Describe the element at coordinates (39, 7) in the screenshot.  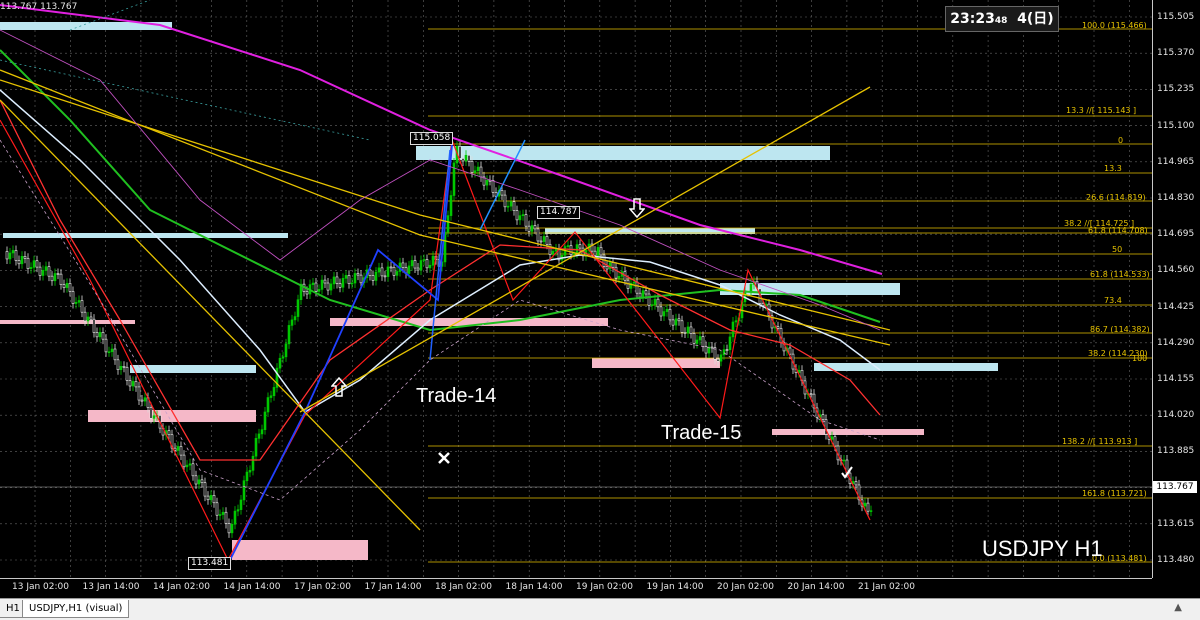
I see `top-left-price-text: 113.767 113.767` at that location.